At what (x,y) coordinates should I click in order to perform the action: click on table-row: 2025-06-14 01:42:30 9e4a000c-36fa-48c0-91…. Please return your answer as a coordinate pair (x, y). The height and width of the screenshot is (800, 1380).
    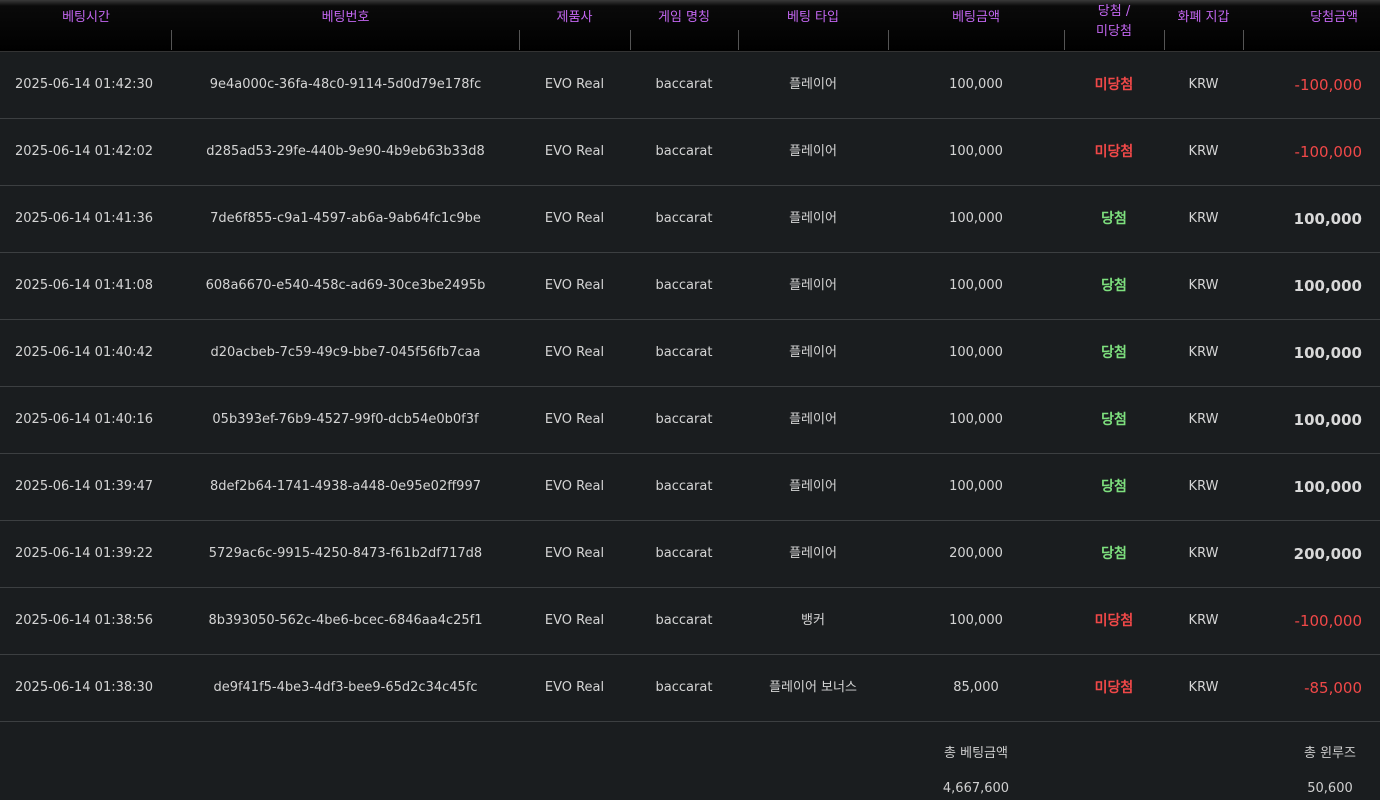
    Looking at the image, I should click on (690, 85).